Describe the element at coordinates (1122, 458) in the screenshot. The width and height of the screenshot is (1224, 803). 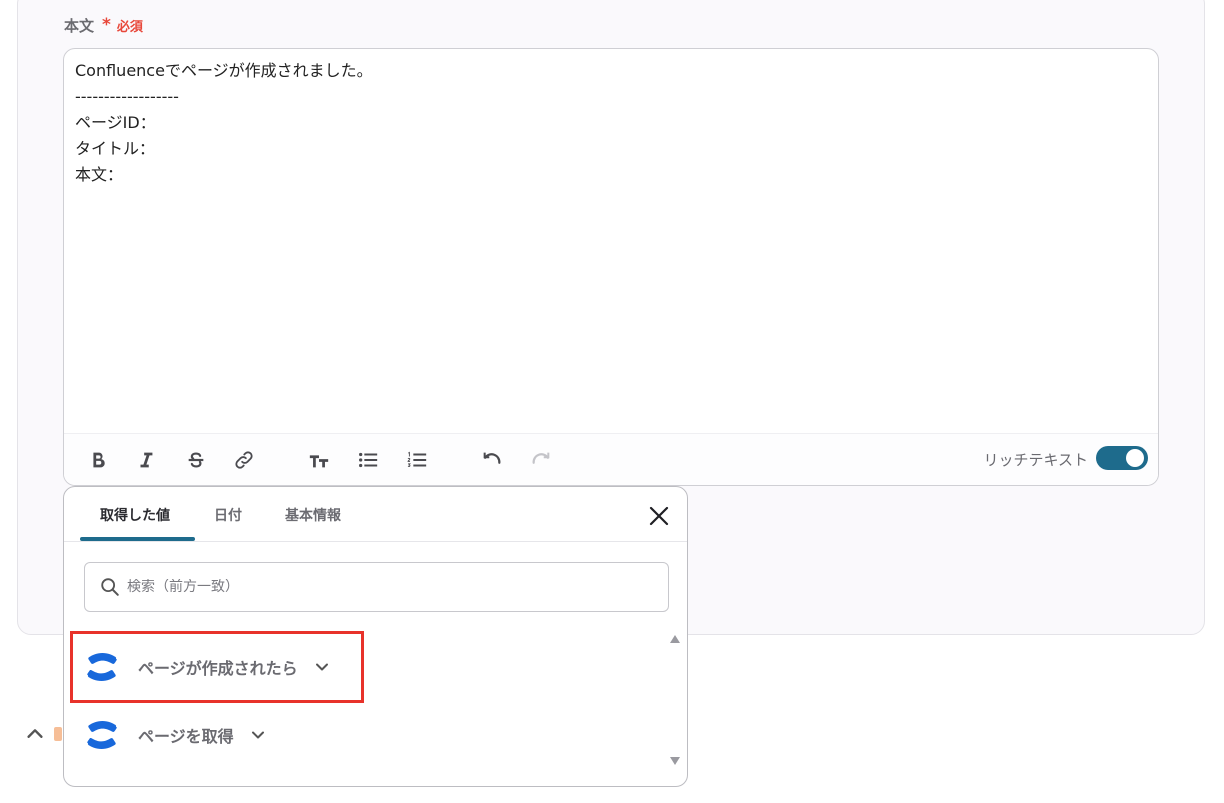
I see `rich-text-toggle` at that location.